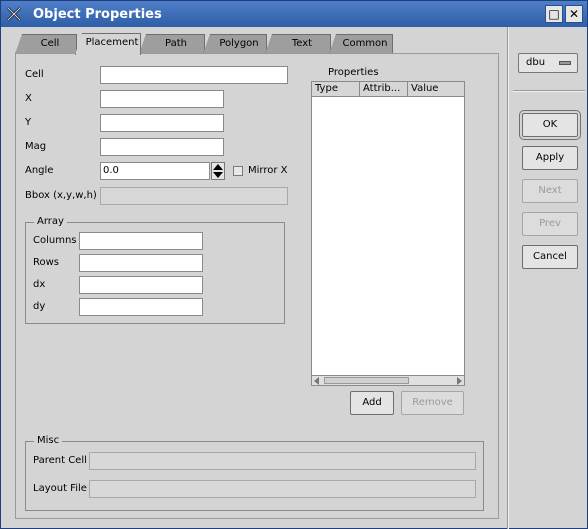 The height and width of the screenshot is (529, 588). I want to click on dx-label: dx, so click(39, 284).